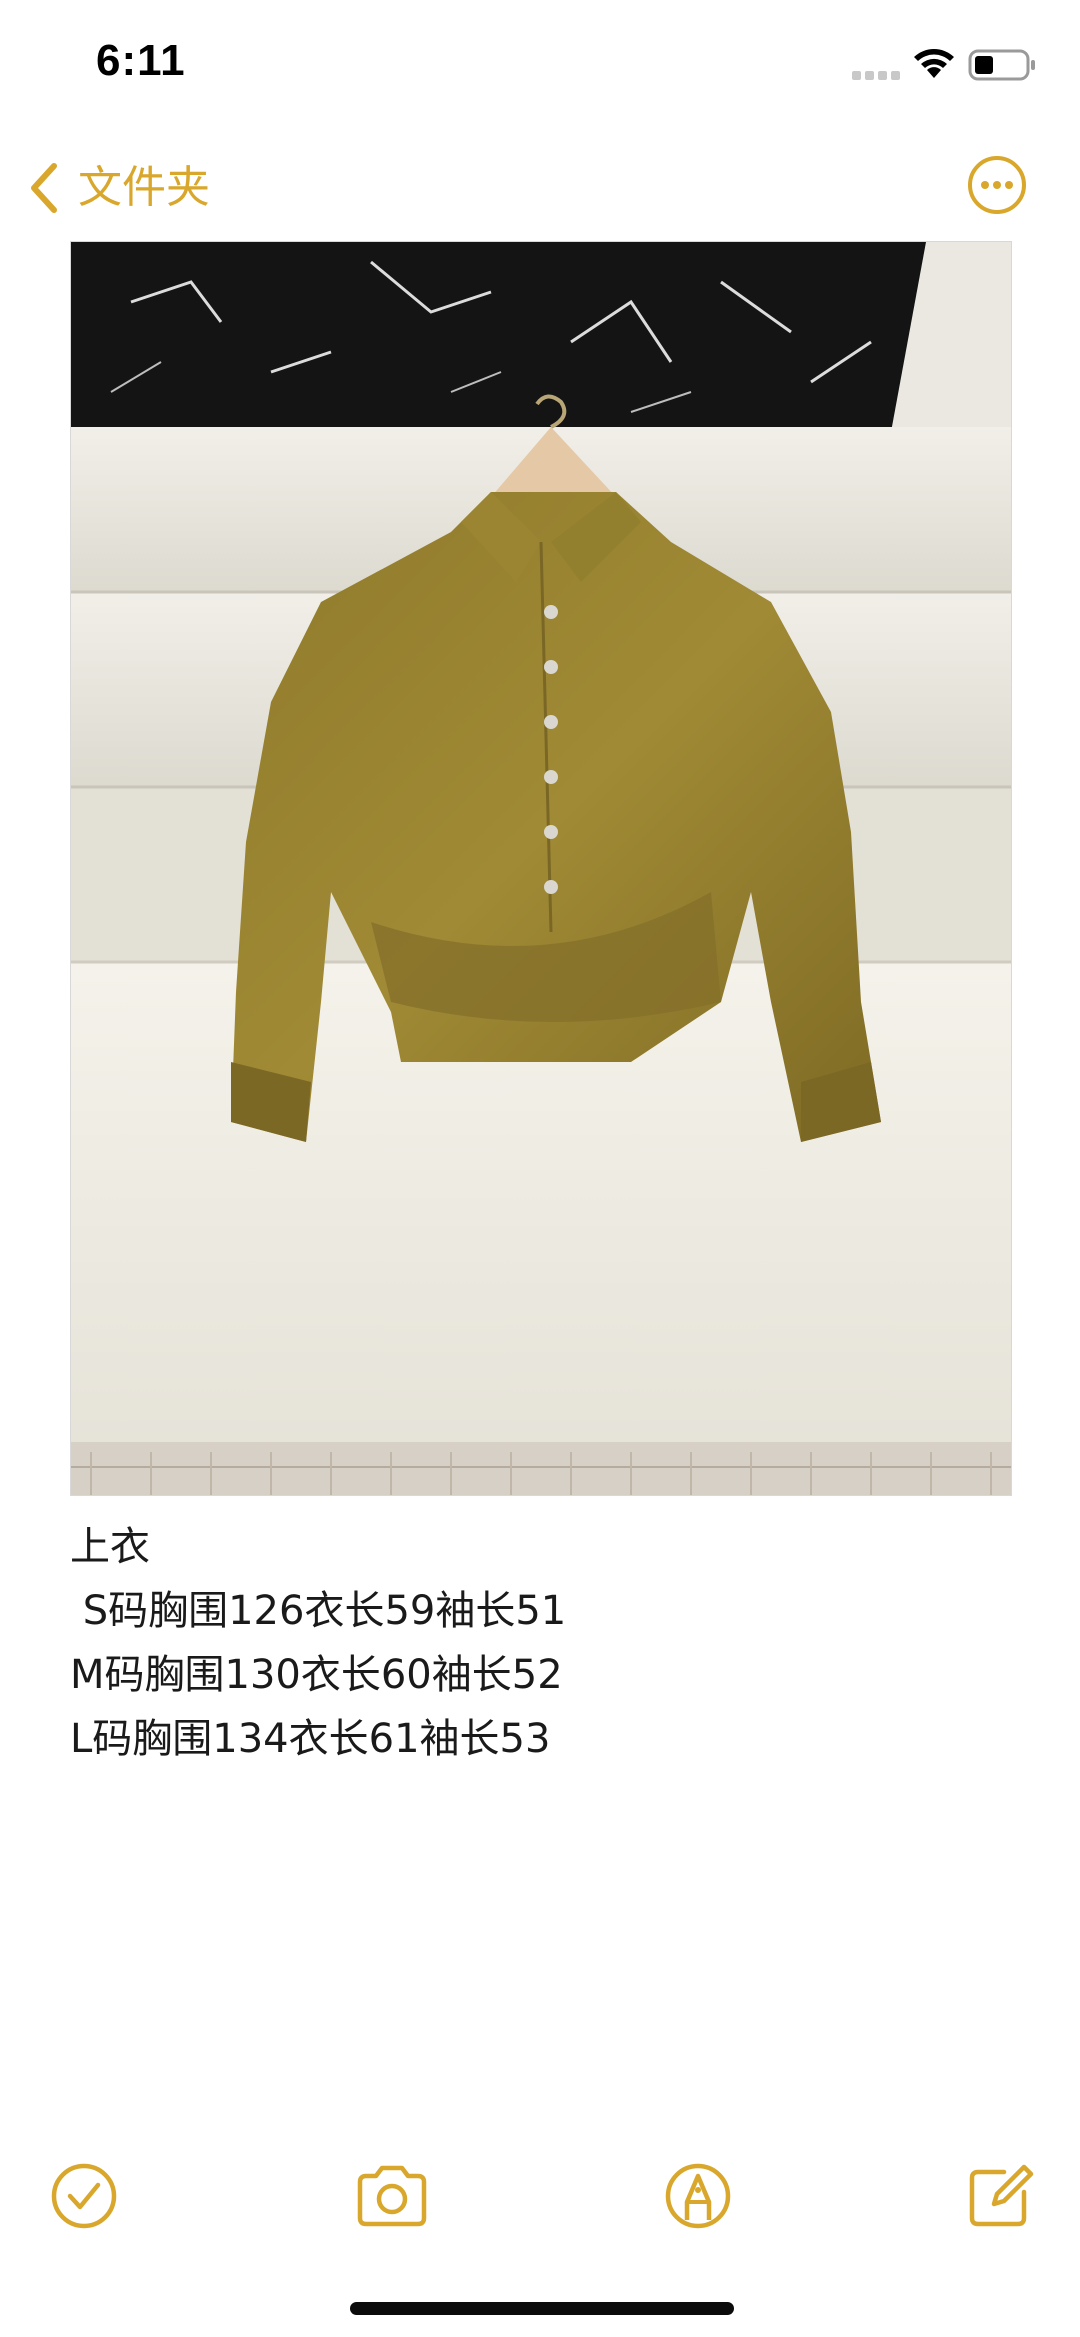  I want to click on markup-pen-icon, so click(698, 2196).